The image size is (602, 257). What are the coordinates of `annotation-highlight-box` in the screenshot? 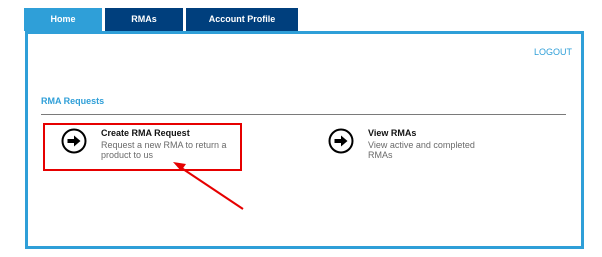 It's located at (142, 147).